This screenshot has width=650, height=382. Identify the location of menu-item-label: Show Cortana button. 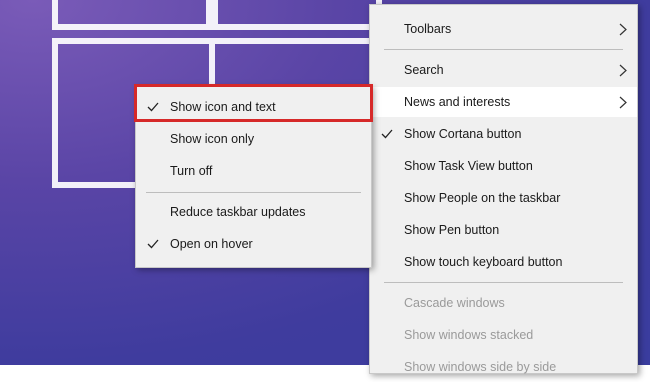
(463, 134).